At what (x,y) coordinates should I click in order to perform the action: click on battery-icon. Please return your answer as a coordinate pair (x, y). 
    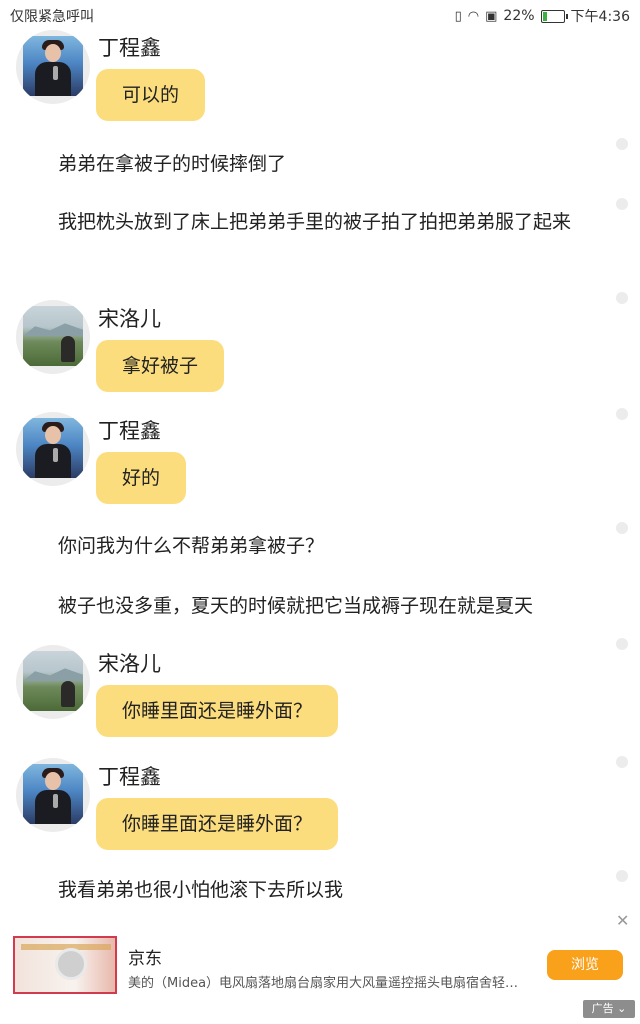
    Looking at the image, I should click on (554, 16).